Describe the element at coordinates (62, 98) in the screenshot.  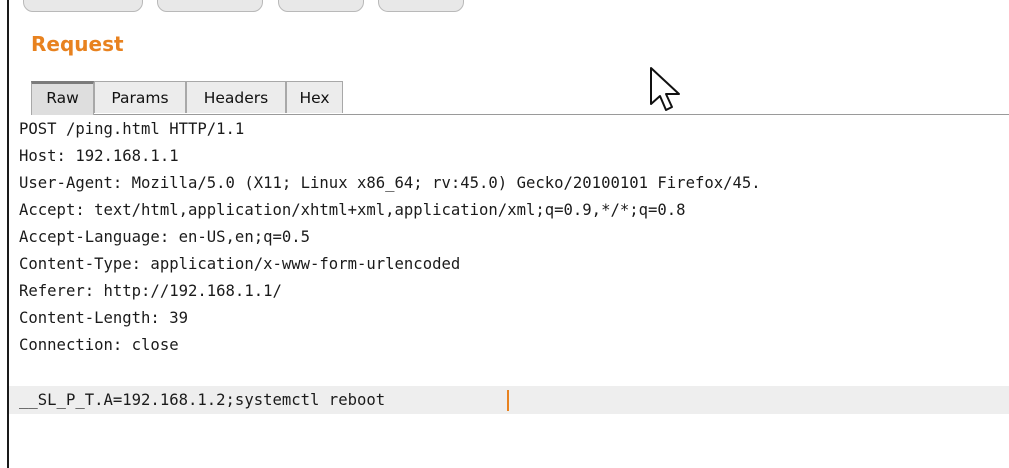
I see `tab-raw: Raw` at that location.